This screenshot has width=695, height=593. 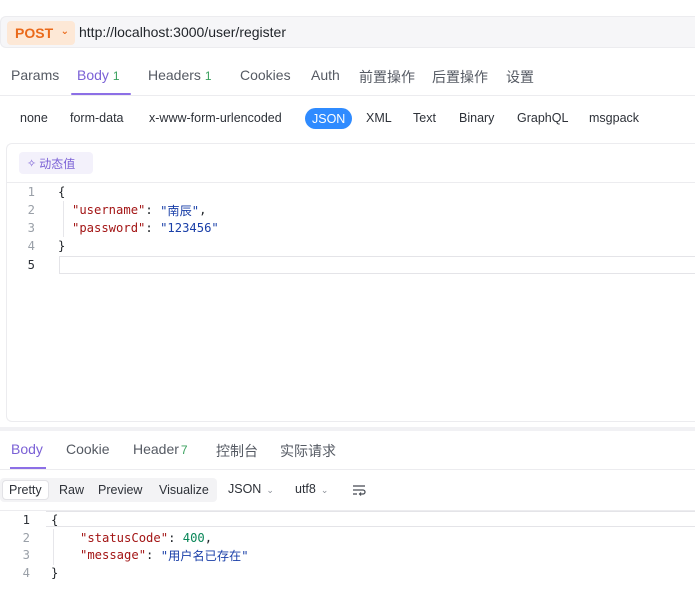 What do you see at coordinates (31, 265) in the screenshot?
I see `line-number: 5` at bounding box center [31, 265].